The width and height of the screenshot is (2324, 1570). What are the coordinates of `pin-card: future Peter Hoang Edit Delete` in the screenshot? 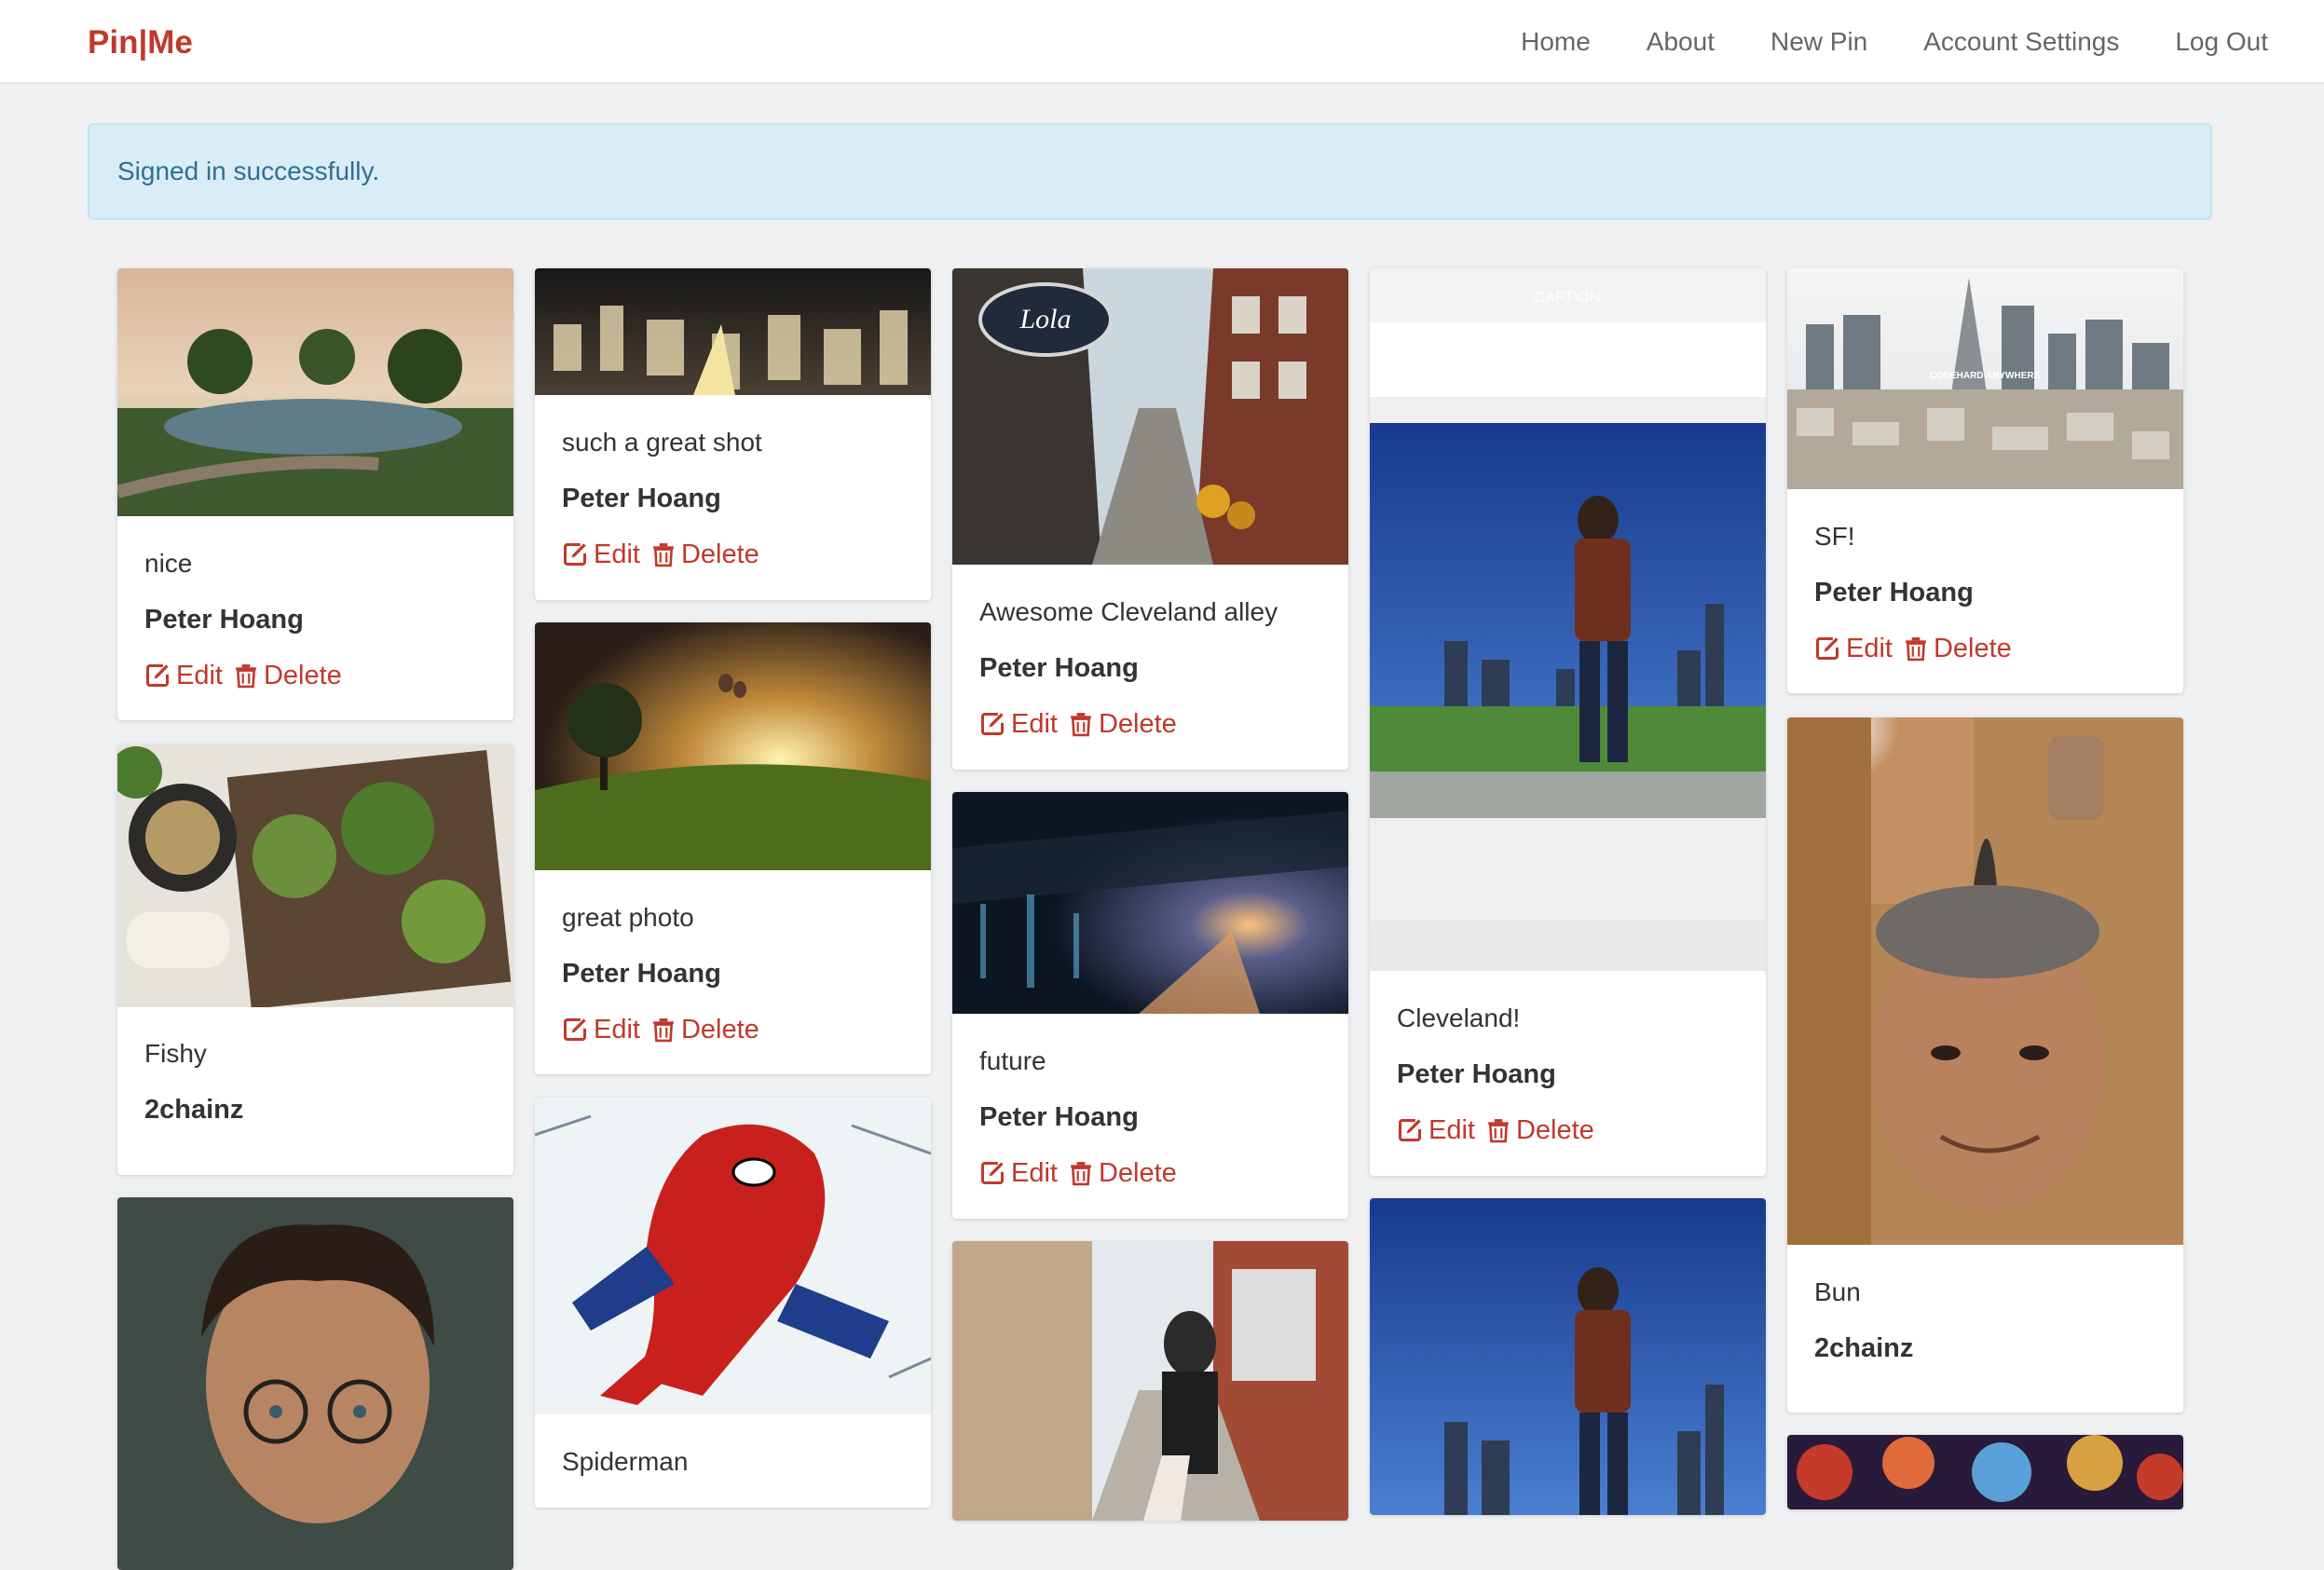 It's located at (1150, 1006).